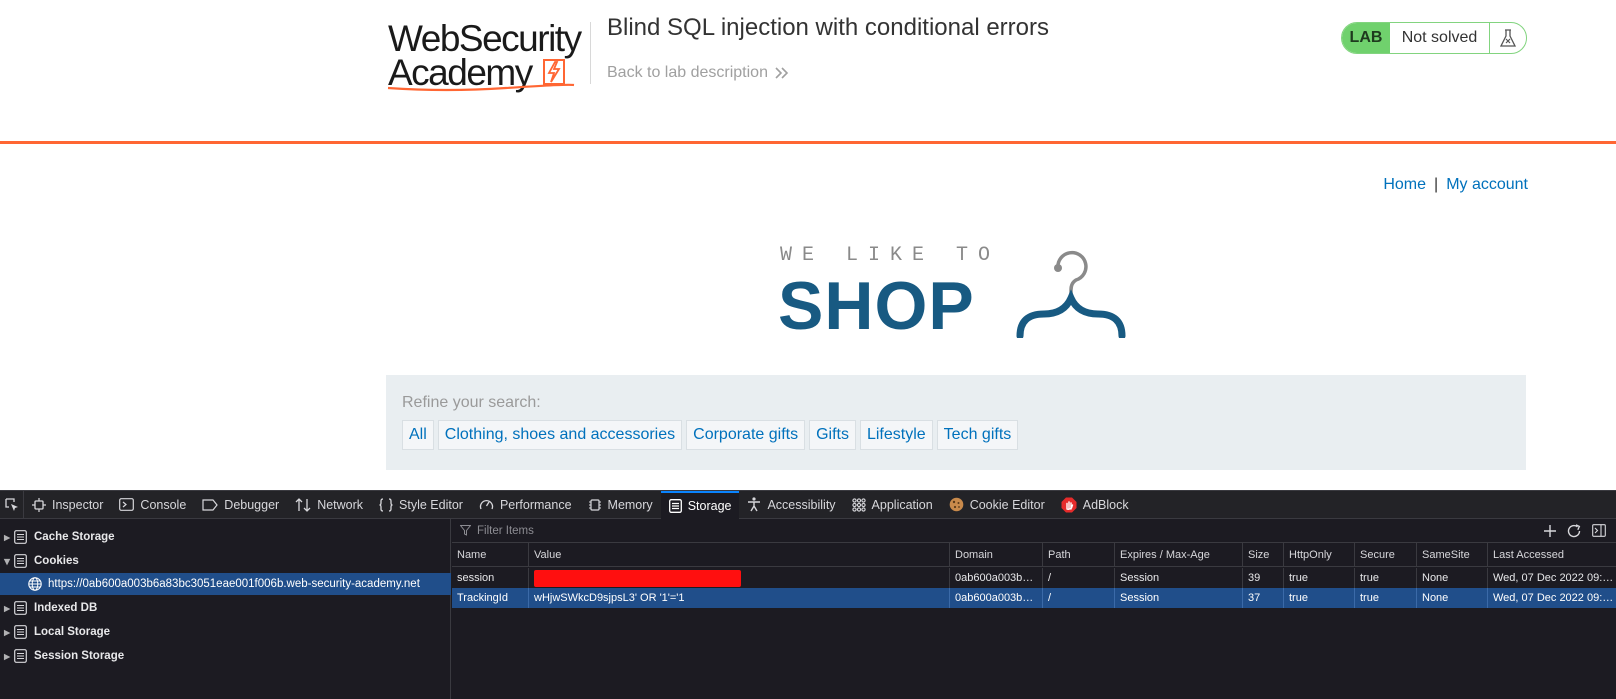 The width and height of the screenshot is (1616, 699). I want to click on column-header-secure: Secure, so click(1386, 554).